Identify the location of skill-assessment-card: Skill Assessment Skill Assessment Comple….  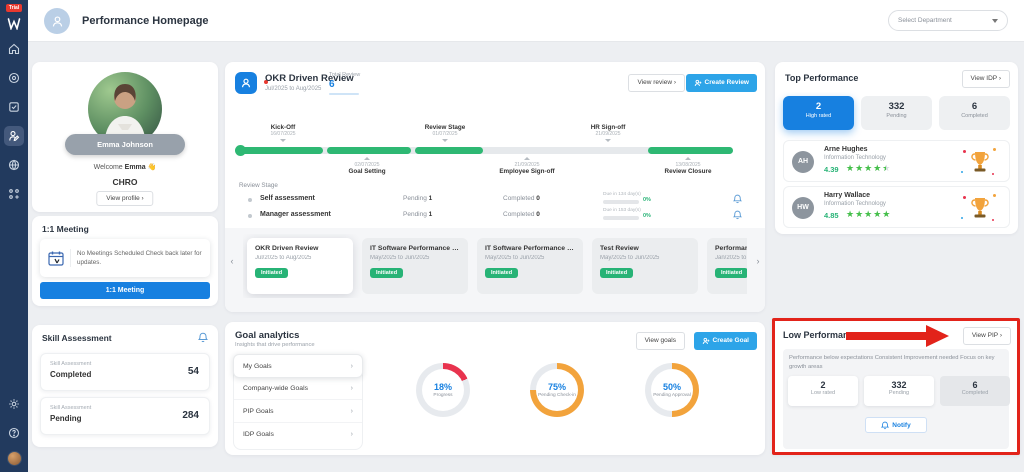
(125, 386).